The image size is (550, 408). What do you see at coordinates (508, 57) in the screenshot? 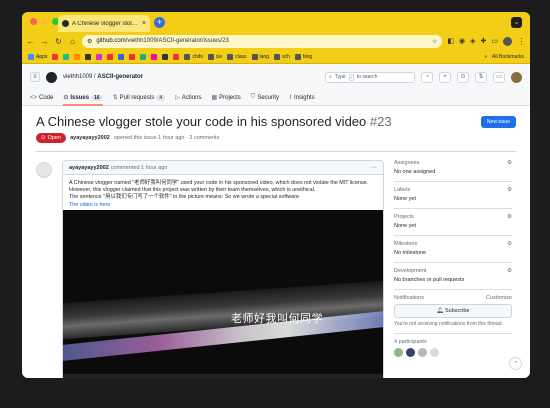
I see `all-bookmarks-button: All Bookmarks` at bounding box center [508, 57].